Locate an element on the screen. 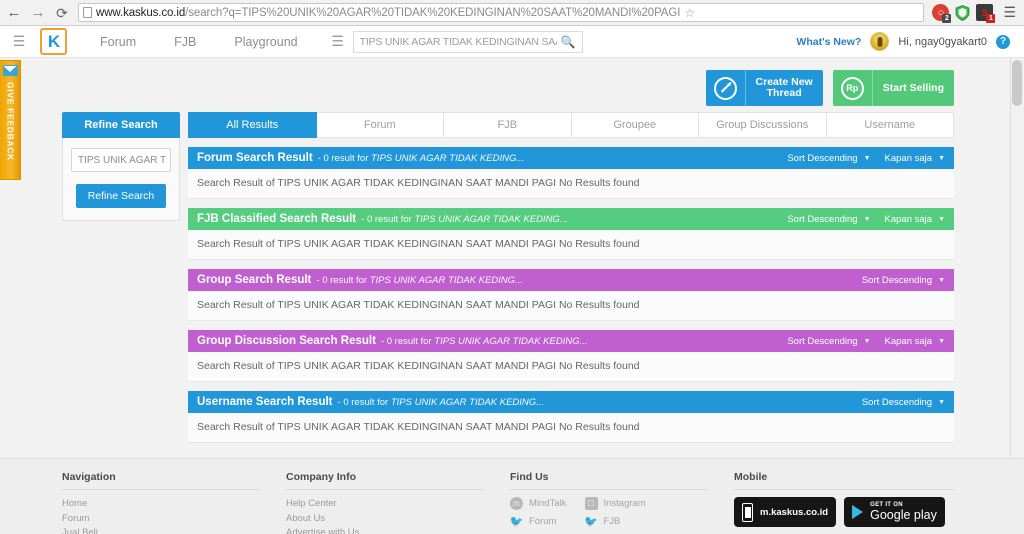  tab-username: Username is located at coordinates (890, 125).